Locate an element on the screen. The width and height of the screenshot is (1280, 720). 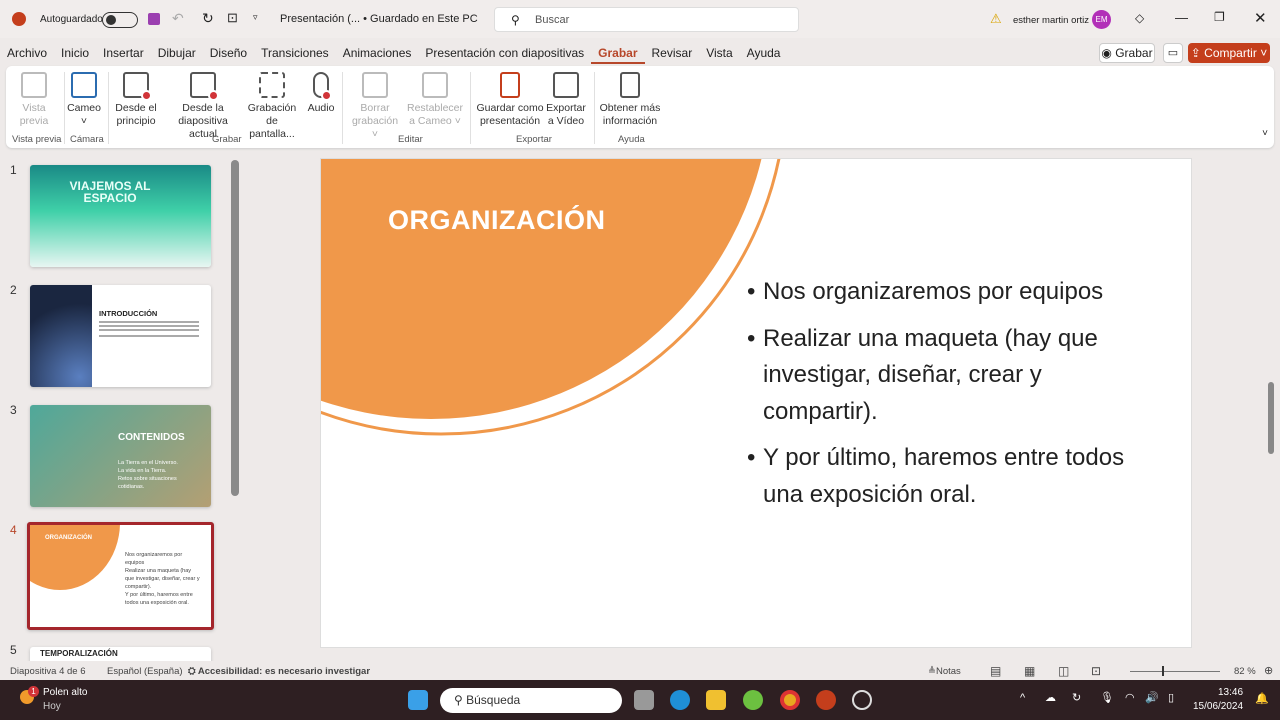
clear-recording-button: Borrar grabación ˅ is located at coordinates (375, 106).